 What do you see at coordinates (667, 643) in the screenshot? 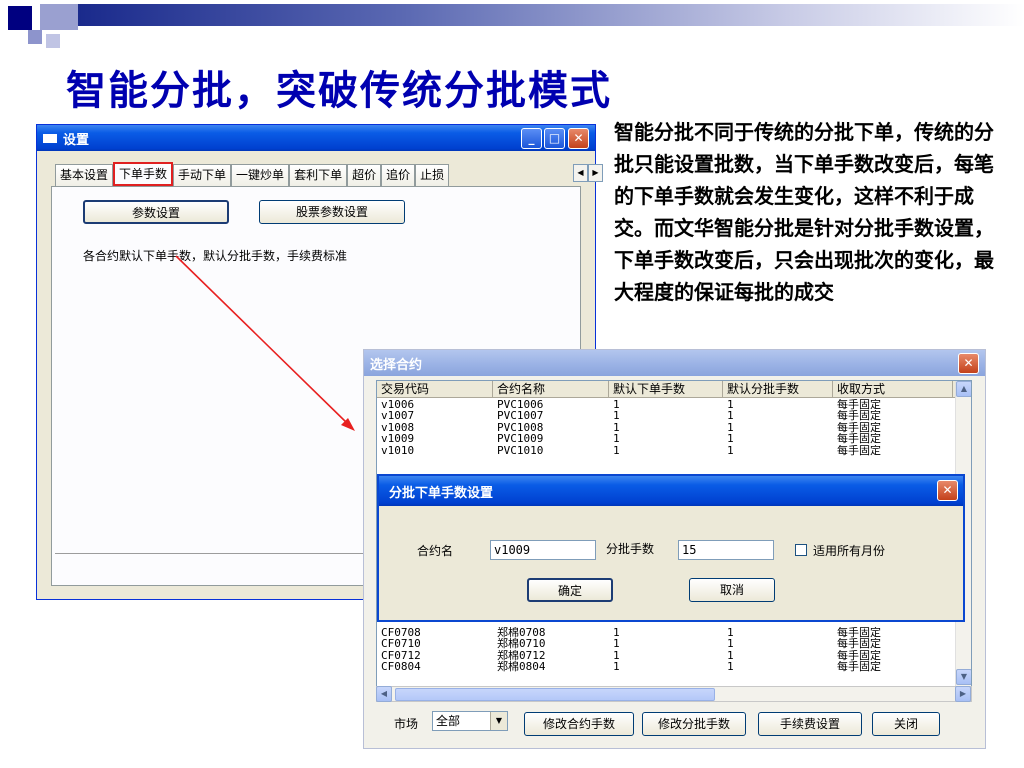
I see `table-row: CF0710 郑棉0710 1 1 每手固定` at bounding box center [667, 643].